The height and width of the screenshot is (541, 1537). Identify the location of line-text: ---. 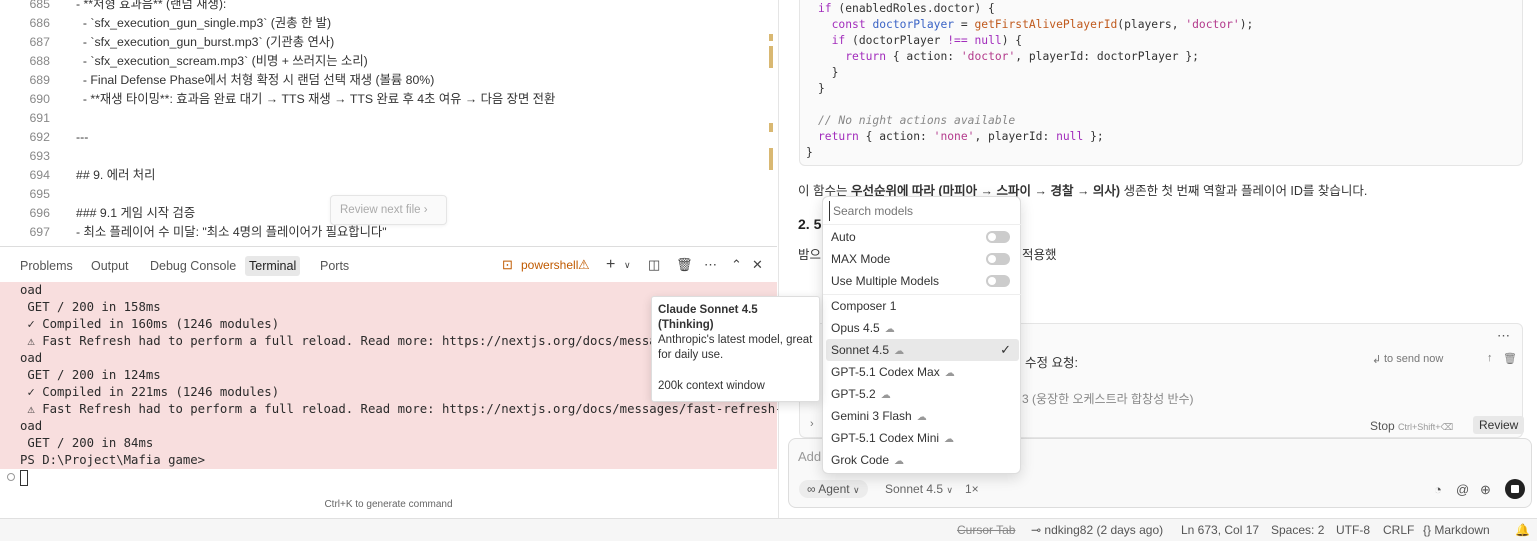
(82, 137).